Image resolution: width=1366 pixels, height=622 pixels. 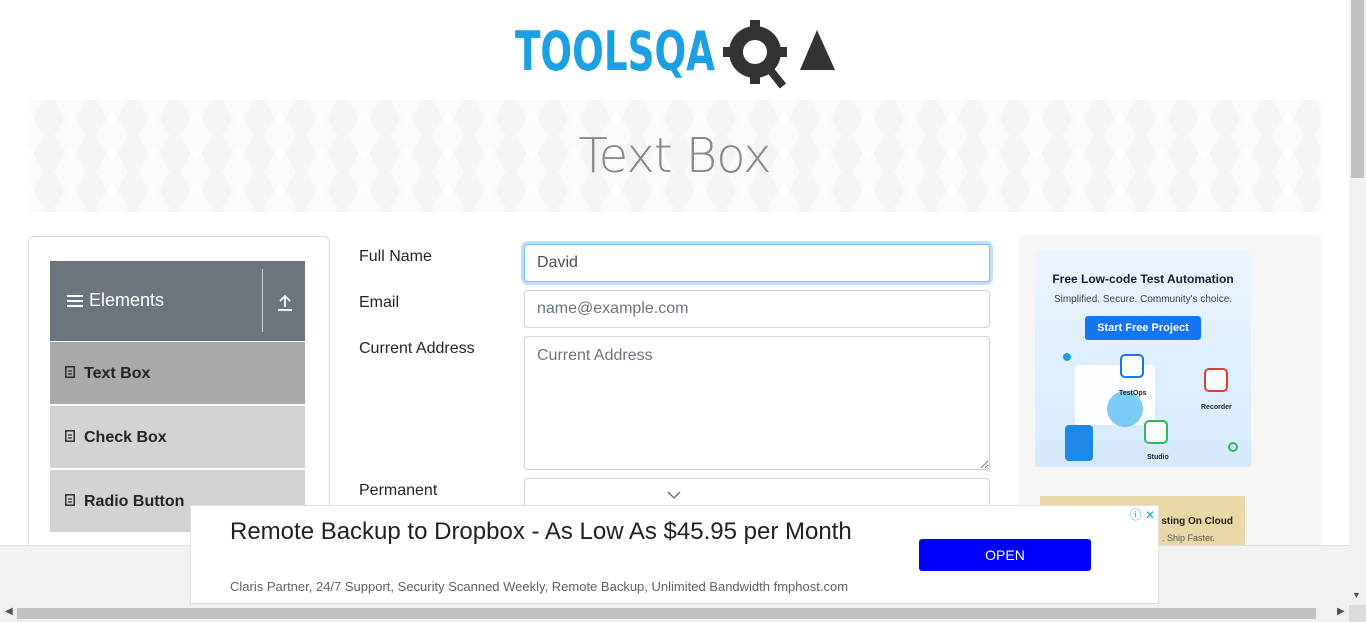 I want to click on permanent-address-label: Permanent, so click(x=398, y=490).